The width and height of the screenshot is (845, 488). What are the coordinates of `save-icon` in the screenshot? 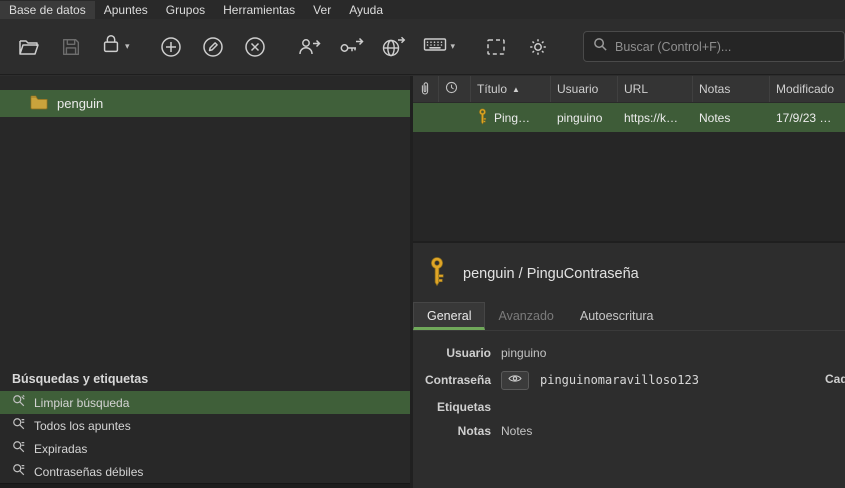 It's located at (71, 47).